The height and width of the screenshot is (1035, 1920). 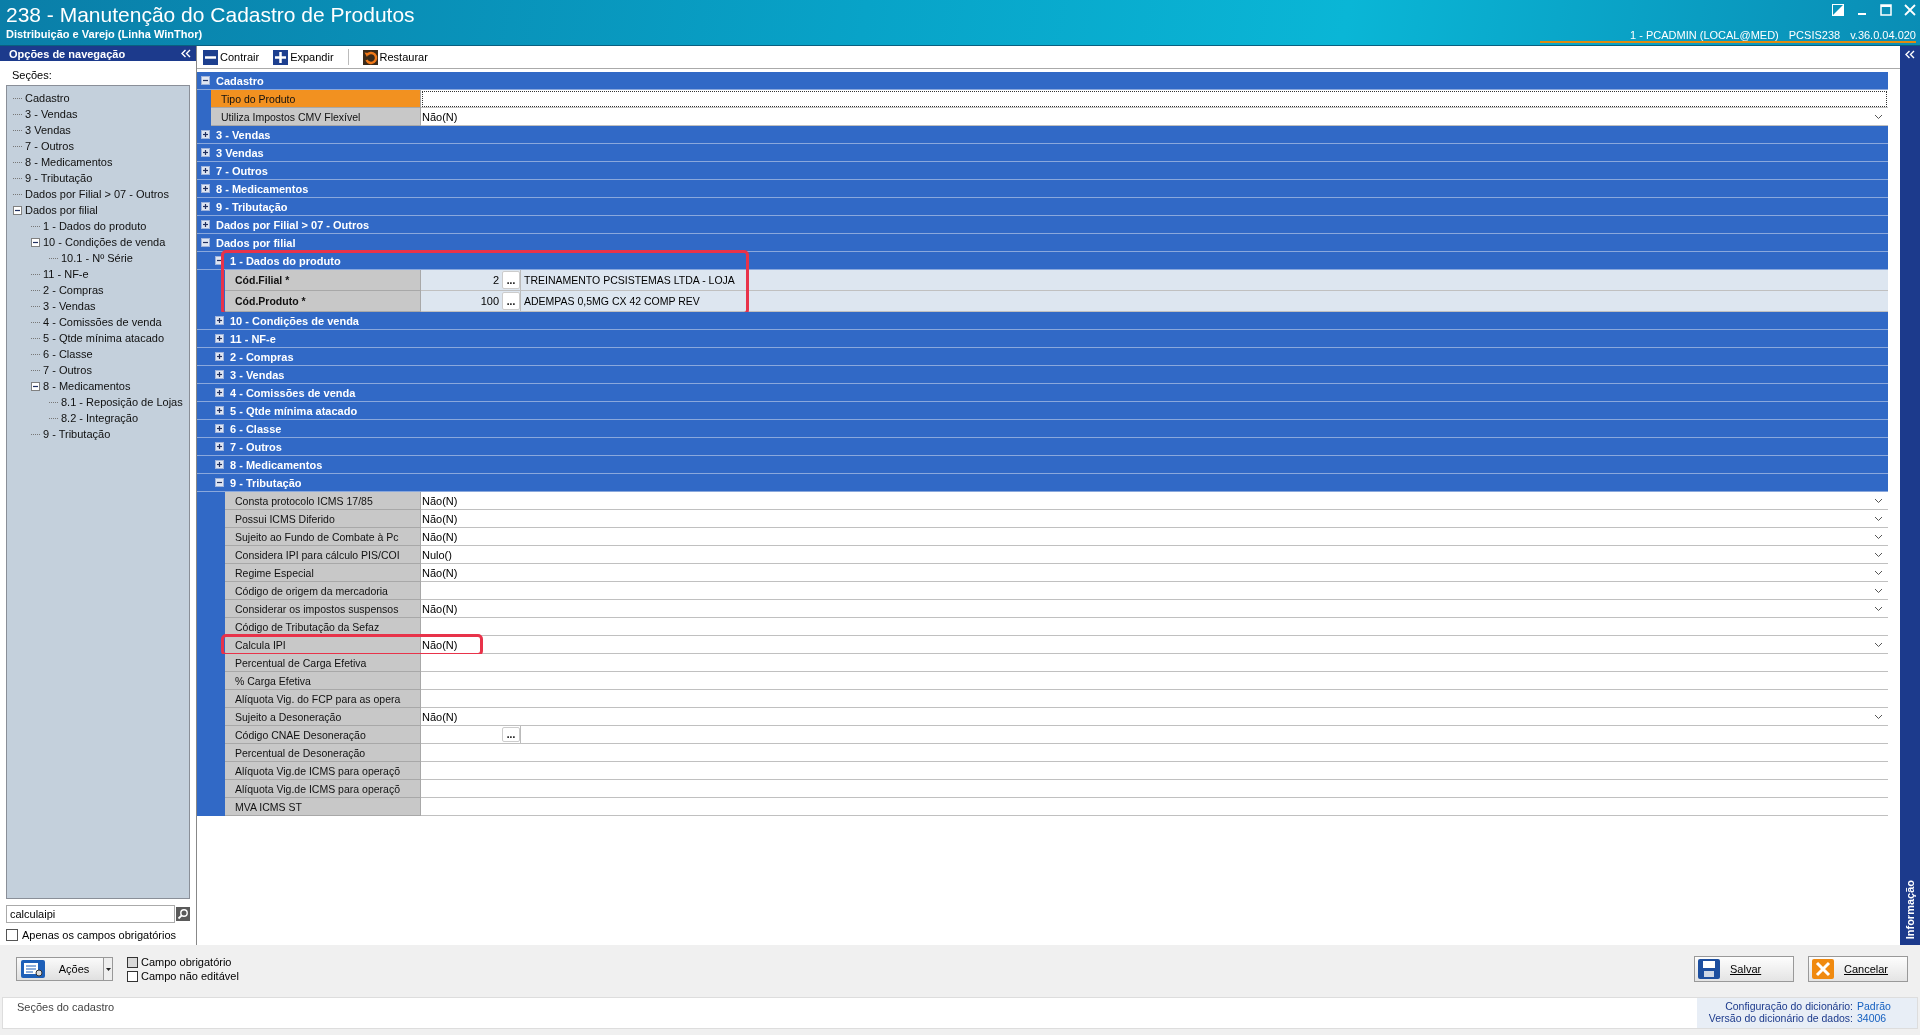 I want to click on field-label: Tipo do Produto, so click(x=316, y=99).